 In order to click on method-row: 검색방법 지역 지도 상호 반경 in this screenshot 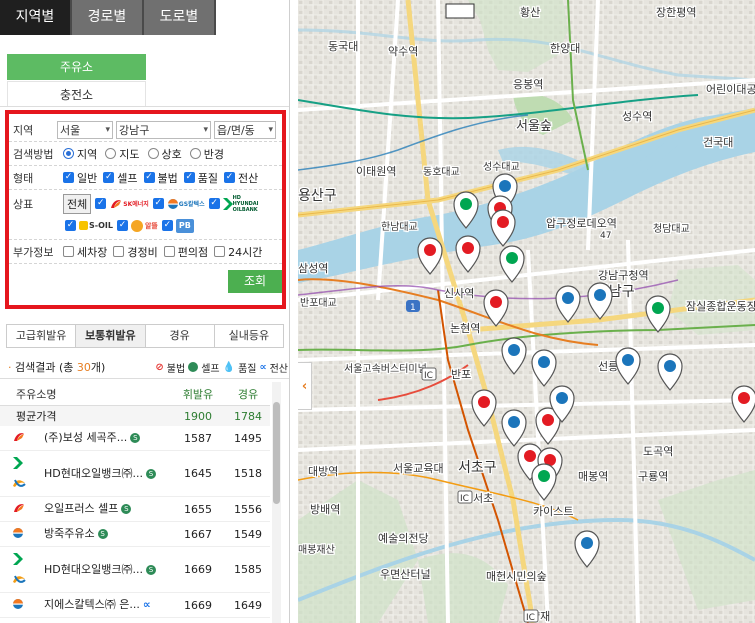, I will do `click(145, 154)`.